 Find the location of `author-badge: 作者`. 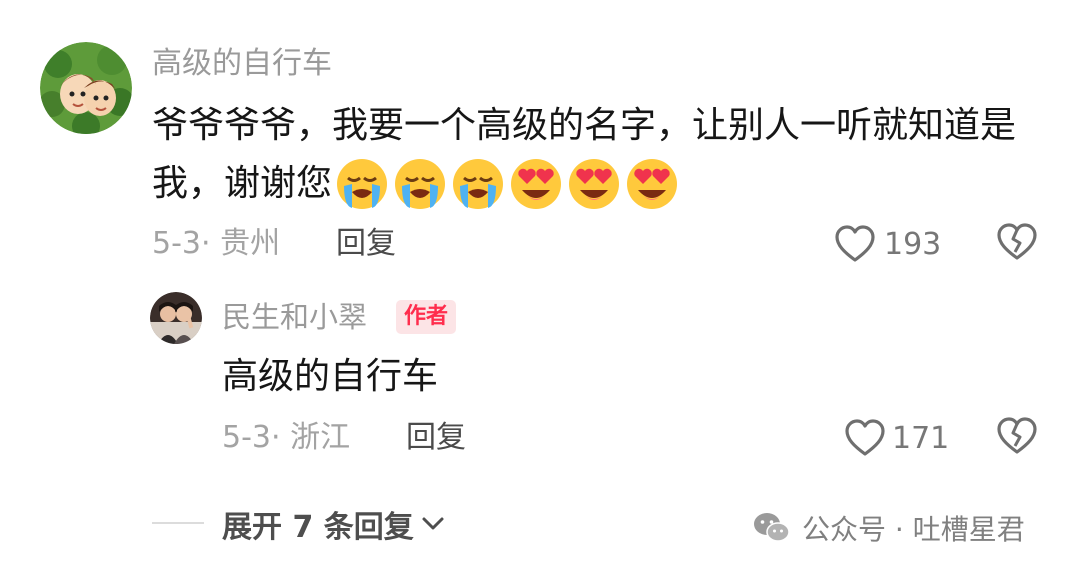

author-badge: 作者 is located at coordinates (426, 317).